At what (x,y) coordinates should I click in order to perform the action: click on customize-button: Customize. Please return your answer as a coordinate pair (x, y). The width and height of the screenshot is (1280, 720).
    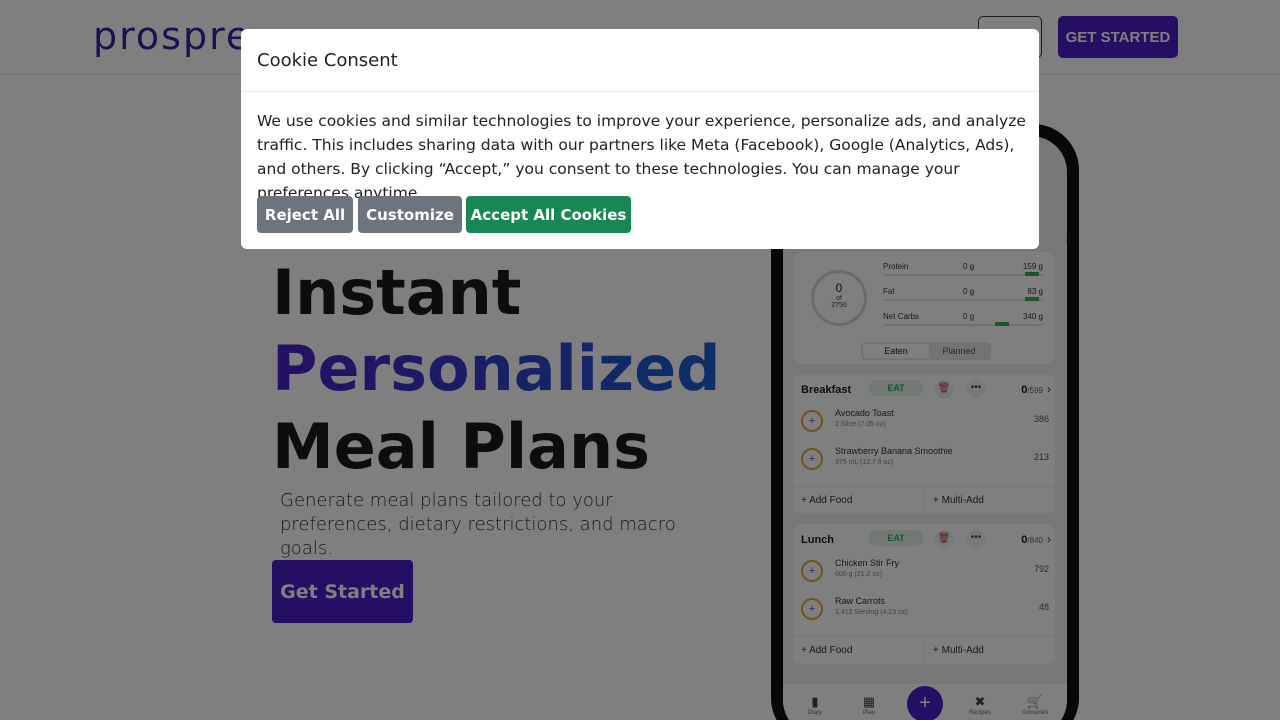
    Looking at the image, I should click on (410, 214).